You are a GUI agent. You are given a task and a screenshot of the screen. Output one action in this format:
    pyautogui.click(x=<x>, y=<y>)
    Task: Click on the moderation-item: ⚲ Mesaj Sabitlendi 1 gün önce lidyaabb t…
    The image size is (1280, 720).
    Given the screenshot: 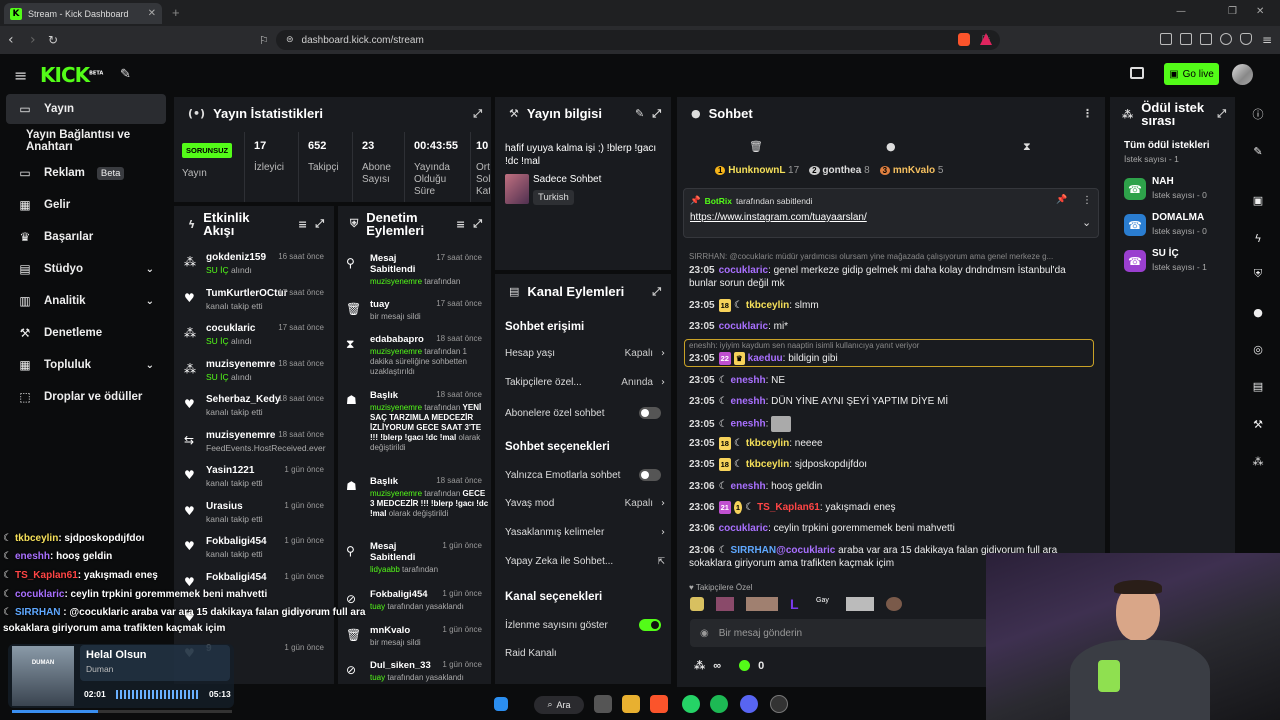 What is the action you would take?
    pyautogui.click(x=421, y=561)
    